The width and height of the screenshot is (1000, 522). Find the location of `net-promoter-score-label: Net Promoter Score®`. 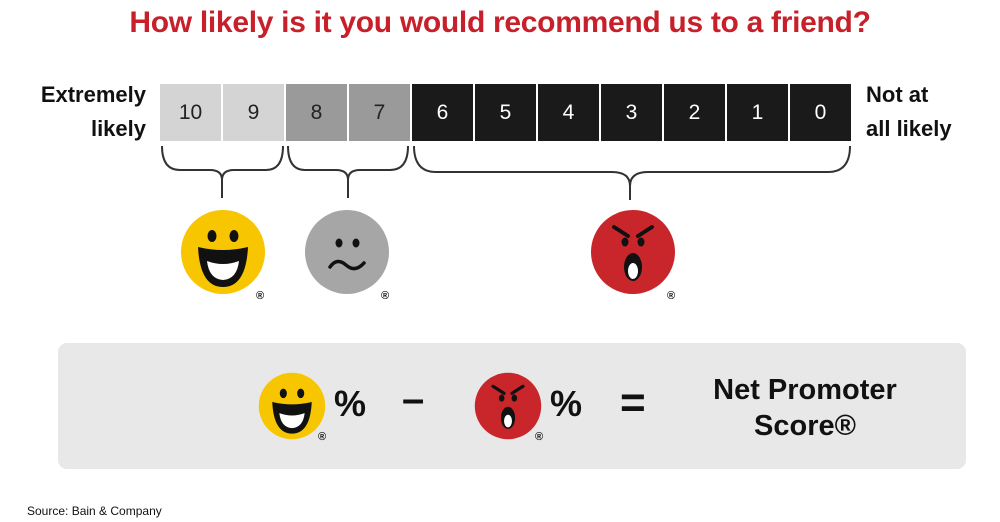

net-promoter-score-label: Net Promoter Score® is located at coordinates (805, 408).